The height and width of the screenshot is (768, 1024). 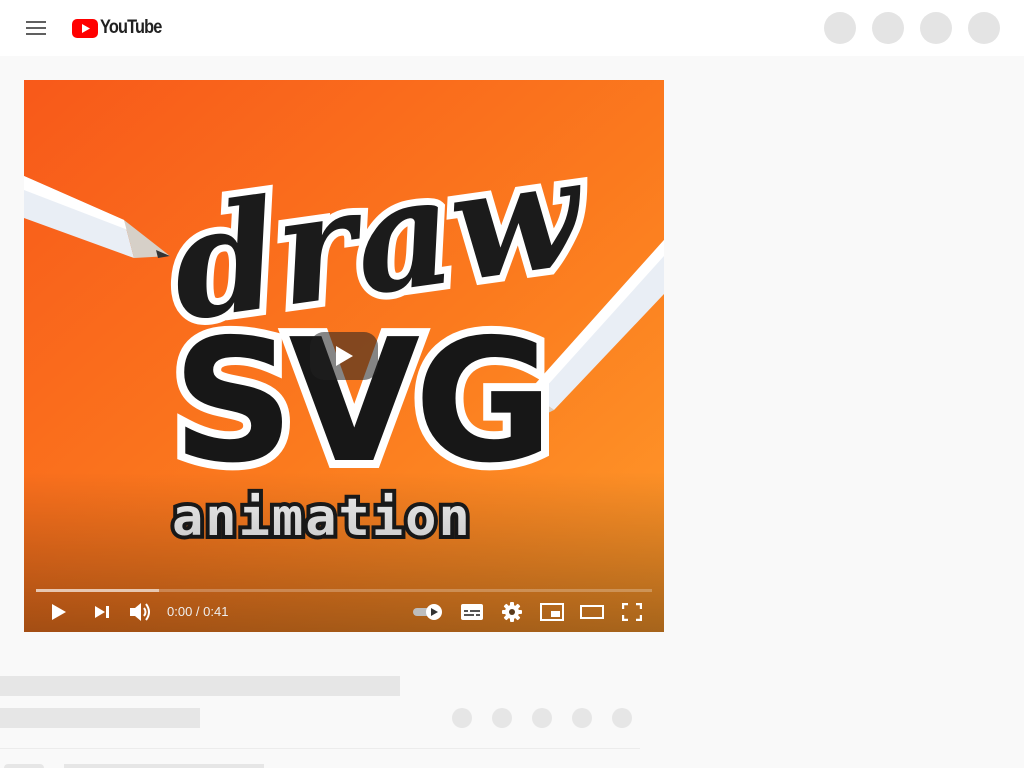 I want to click on guide-menu-button, so click(x=36, y=28).